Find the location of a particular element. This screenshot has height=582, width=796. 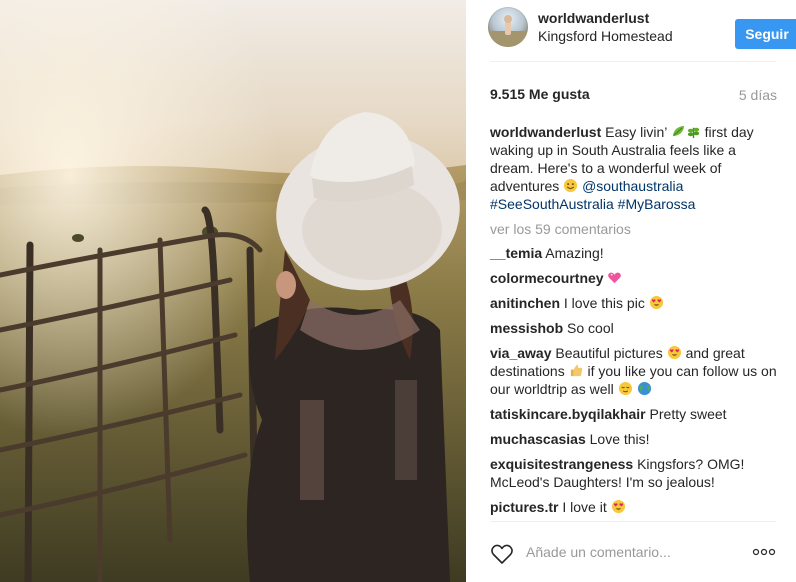

hashtag-link: #MyBarossa is located at coordinates (657, 204).